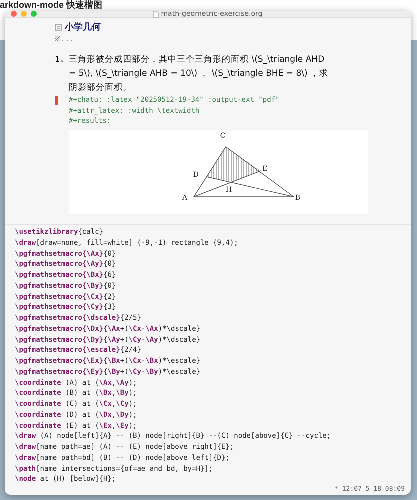 The image size is (417, 500). What do you see at coordinates (58, 27) in the screenshot?
I see `heading-bullet-icon` at bounding box center [58, 27].